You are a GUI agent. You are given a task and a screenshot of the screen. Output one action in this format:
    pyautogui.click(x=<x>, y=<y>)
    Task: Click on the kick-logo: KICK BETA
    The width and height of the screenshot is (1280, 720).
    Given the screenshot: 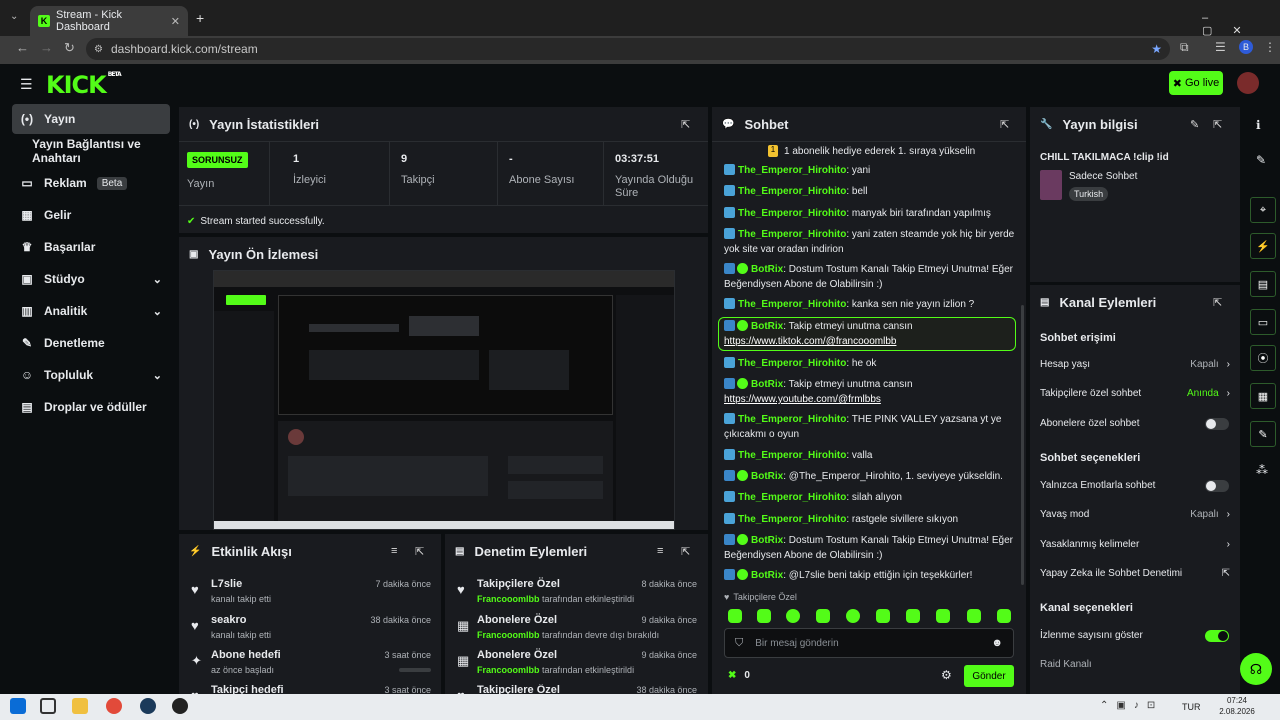 What is the action you would take?
    pyautogui.click(x=84, y=85)
    